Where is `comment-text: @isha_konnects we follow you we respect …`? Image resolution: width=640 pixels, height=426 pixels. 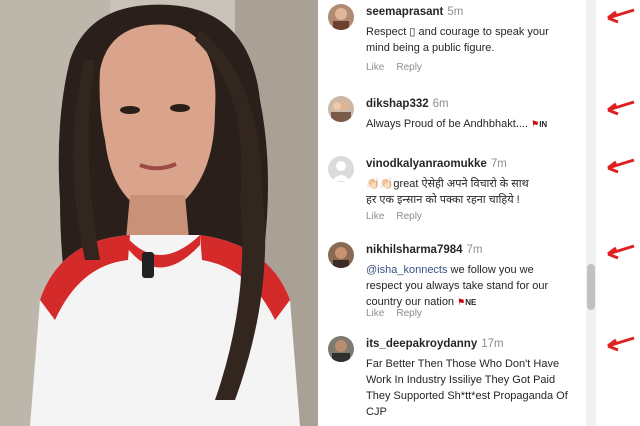
comment-text: @isha_konnects we follow you we respect … is located at coordinates (457, 286).